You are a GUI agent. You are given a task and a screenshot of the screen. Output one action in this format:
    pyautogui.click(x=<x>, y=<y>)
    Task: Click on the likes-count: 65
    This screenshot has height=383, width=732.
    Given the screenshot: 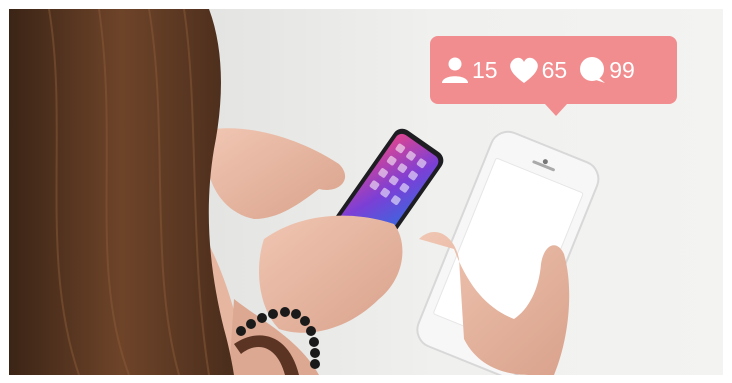 What is the action you would take?
    pyautogui.click(x=554, y=69)
    